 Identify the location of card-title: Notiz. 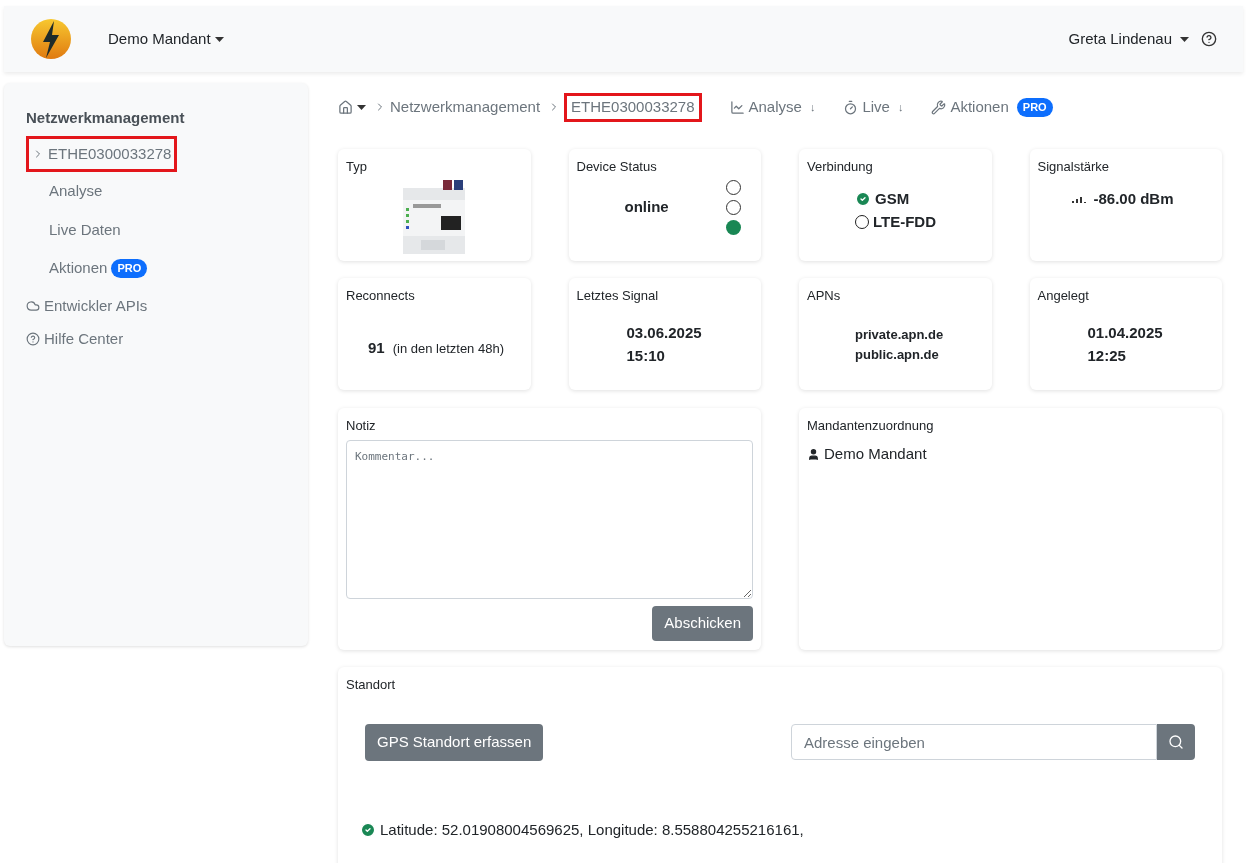
(361, 425).